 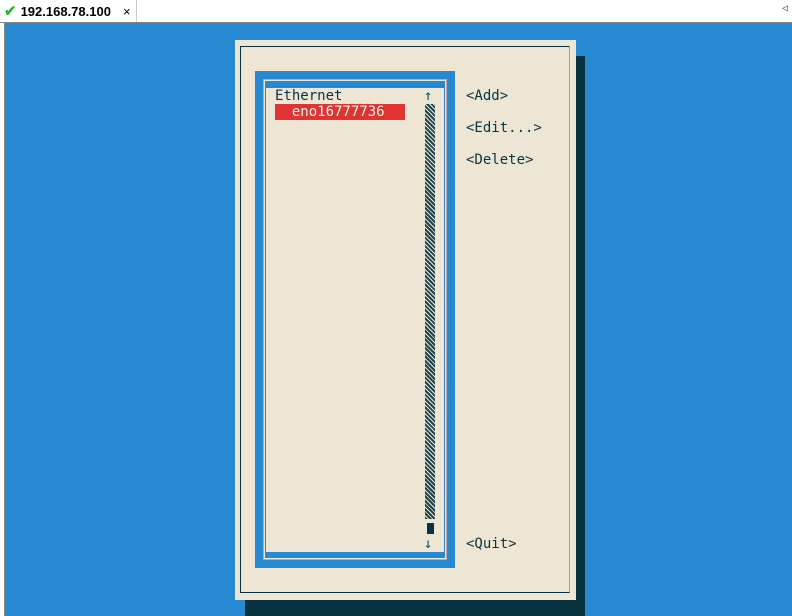 What do you see at coordinates (504, 128) in the screenshot?
I see `edit-button: <Edit...>` at bounding box center [504, 128].